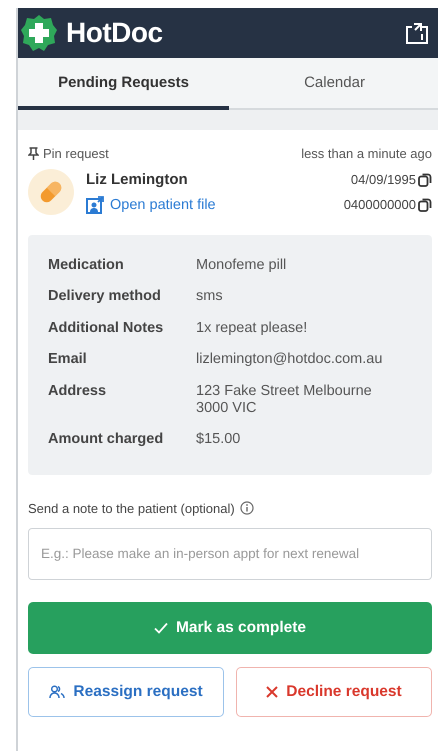 The height and width of the screenshot is (751, 438). What do you see at coordinates (105, 297) in the screenshot?
I see `detail-label: Delivery method` at bounding box center [105, 297].